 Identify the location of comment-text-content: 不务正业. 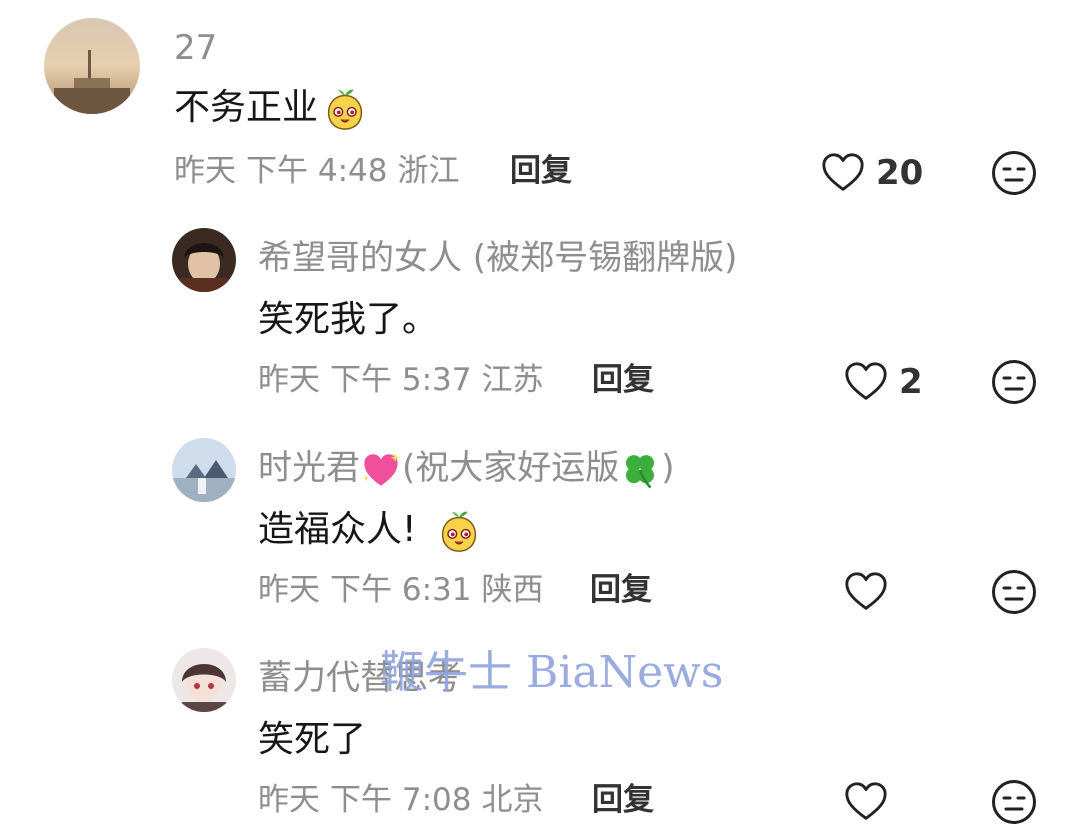
(246, 107).